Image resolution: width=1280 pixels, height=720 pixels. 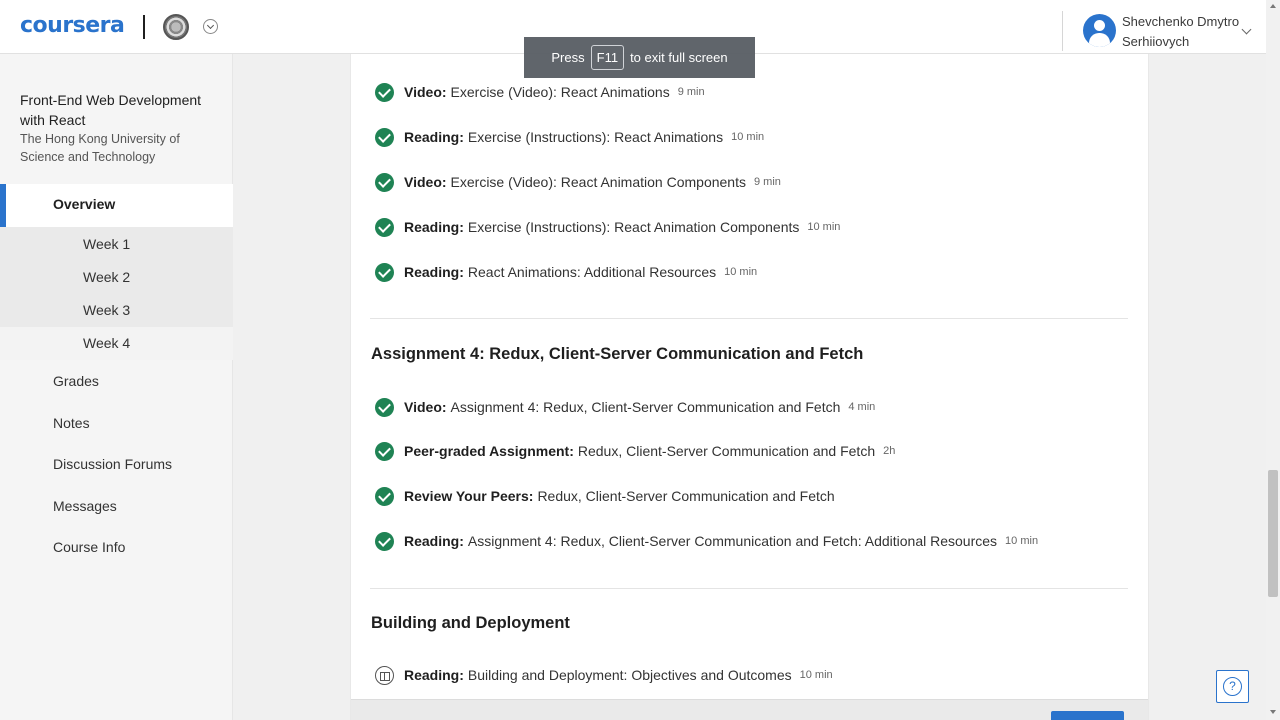 I want to click on sidebar-item-week-2: Week 2, so click(x=106, y=277).